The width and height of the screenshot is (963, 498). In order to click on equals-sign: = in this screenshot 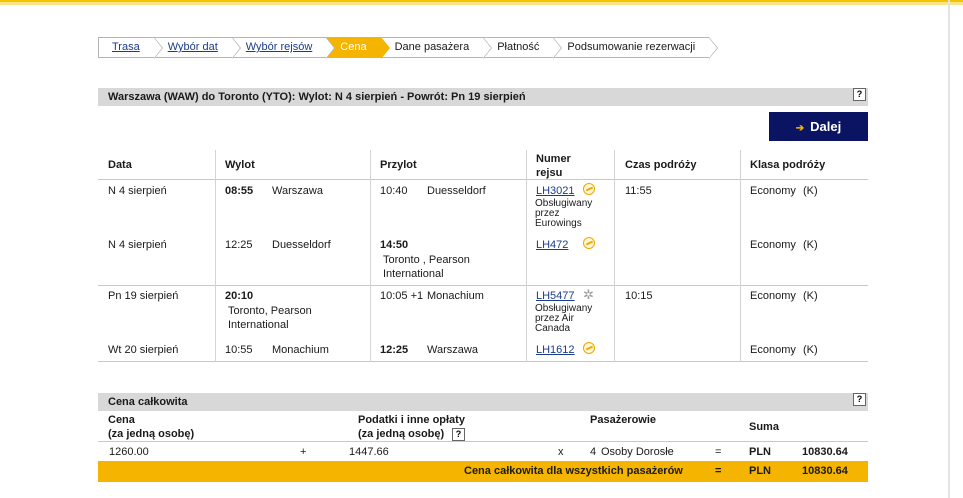, I will do `click(718, 452)`.